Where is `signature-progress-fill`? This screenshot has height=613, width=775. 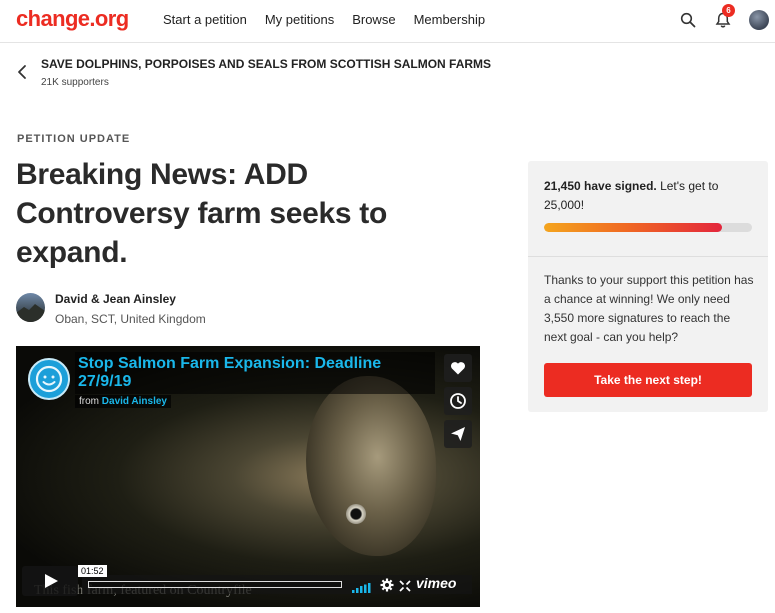 signature-progress-fill is located at coordinates (633, 227).